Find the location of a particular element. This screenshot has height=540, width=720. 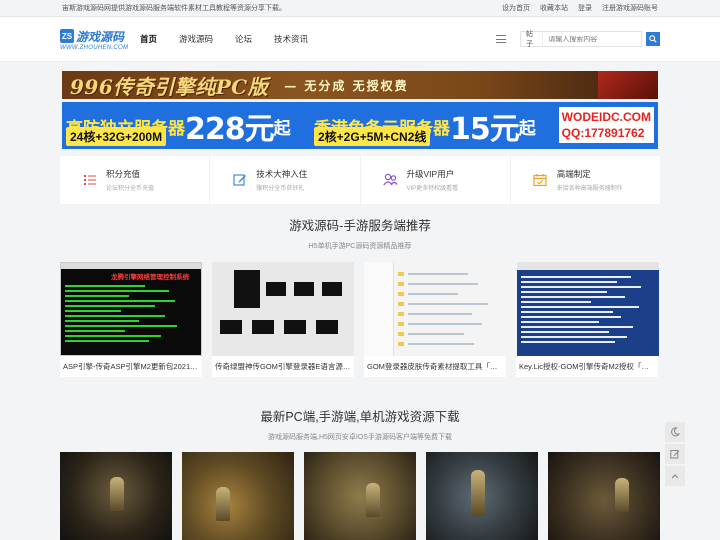

floating-toolbar is located at coordinates (675, 454).